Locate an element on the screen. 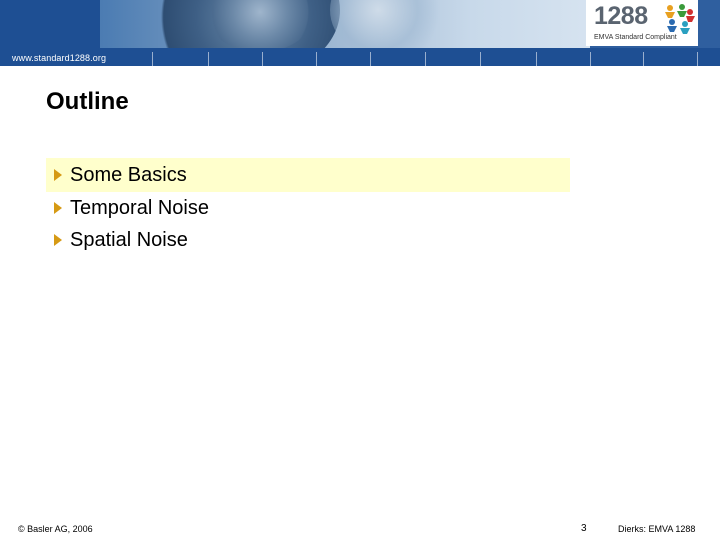  logo-subtitle: EMVA Standard Compliant is located at coordinates (635, 37).